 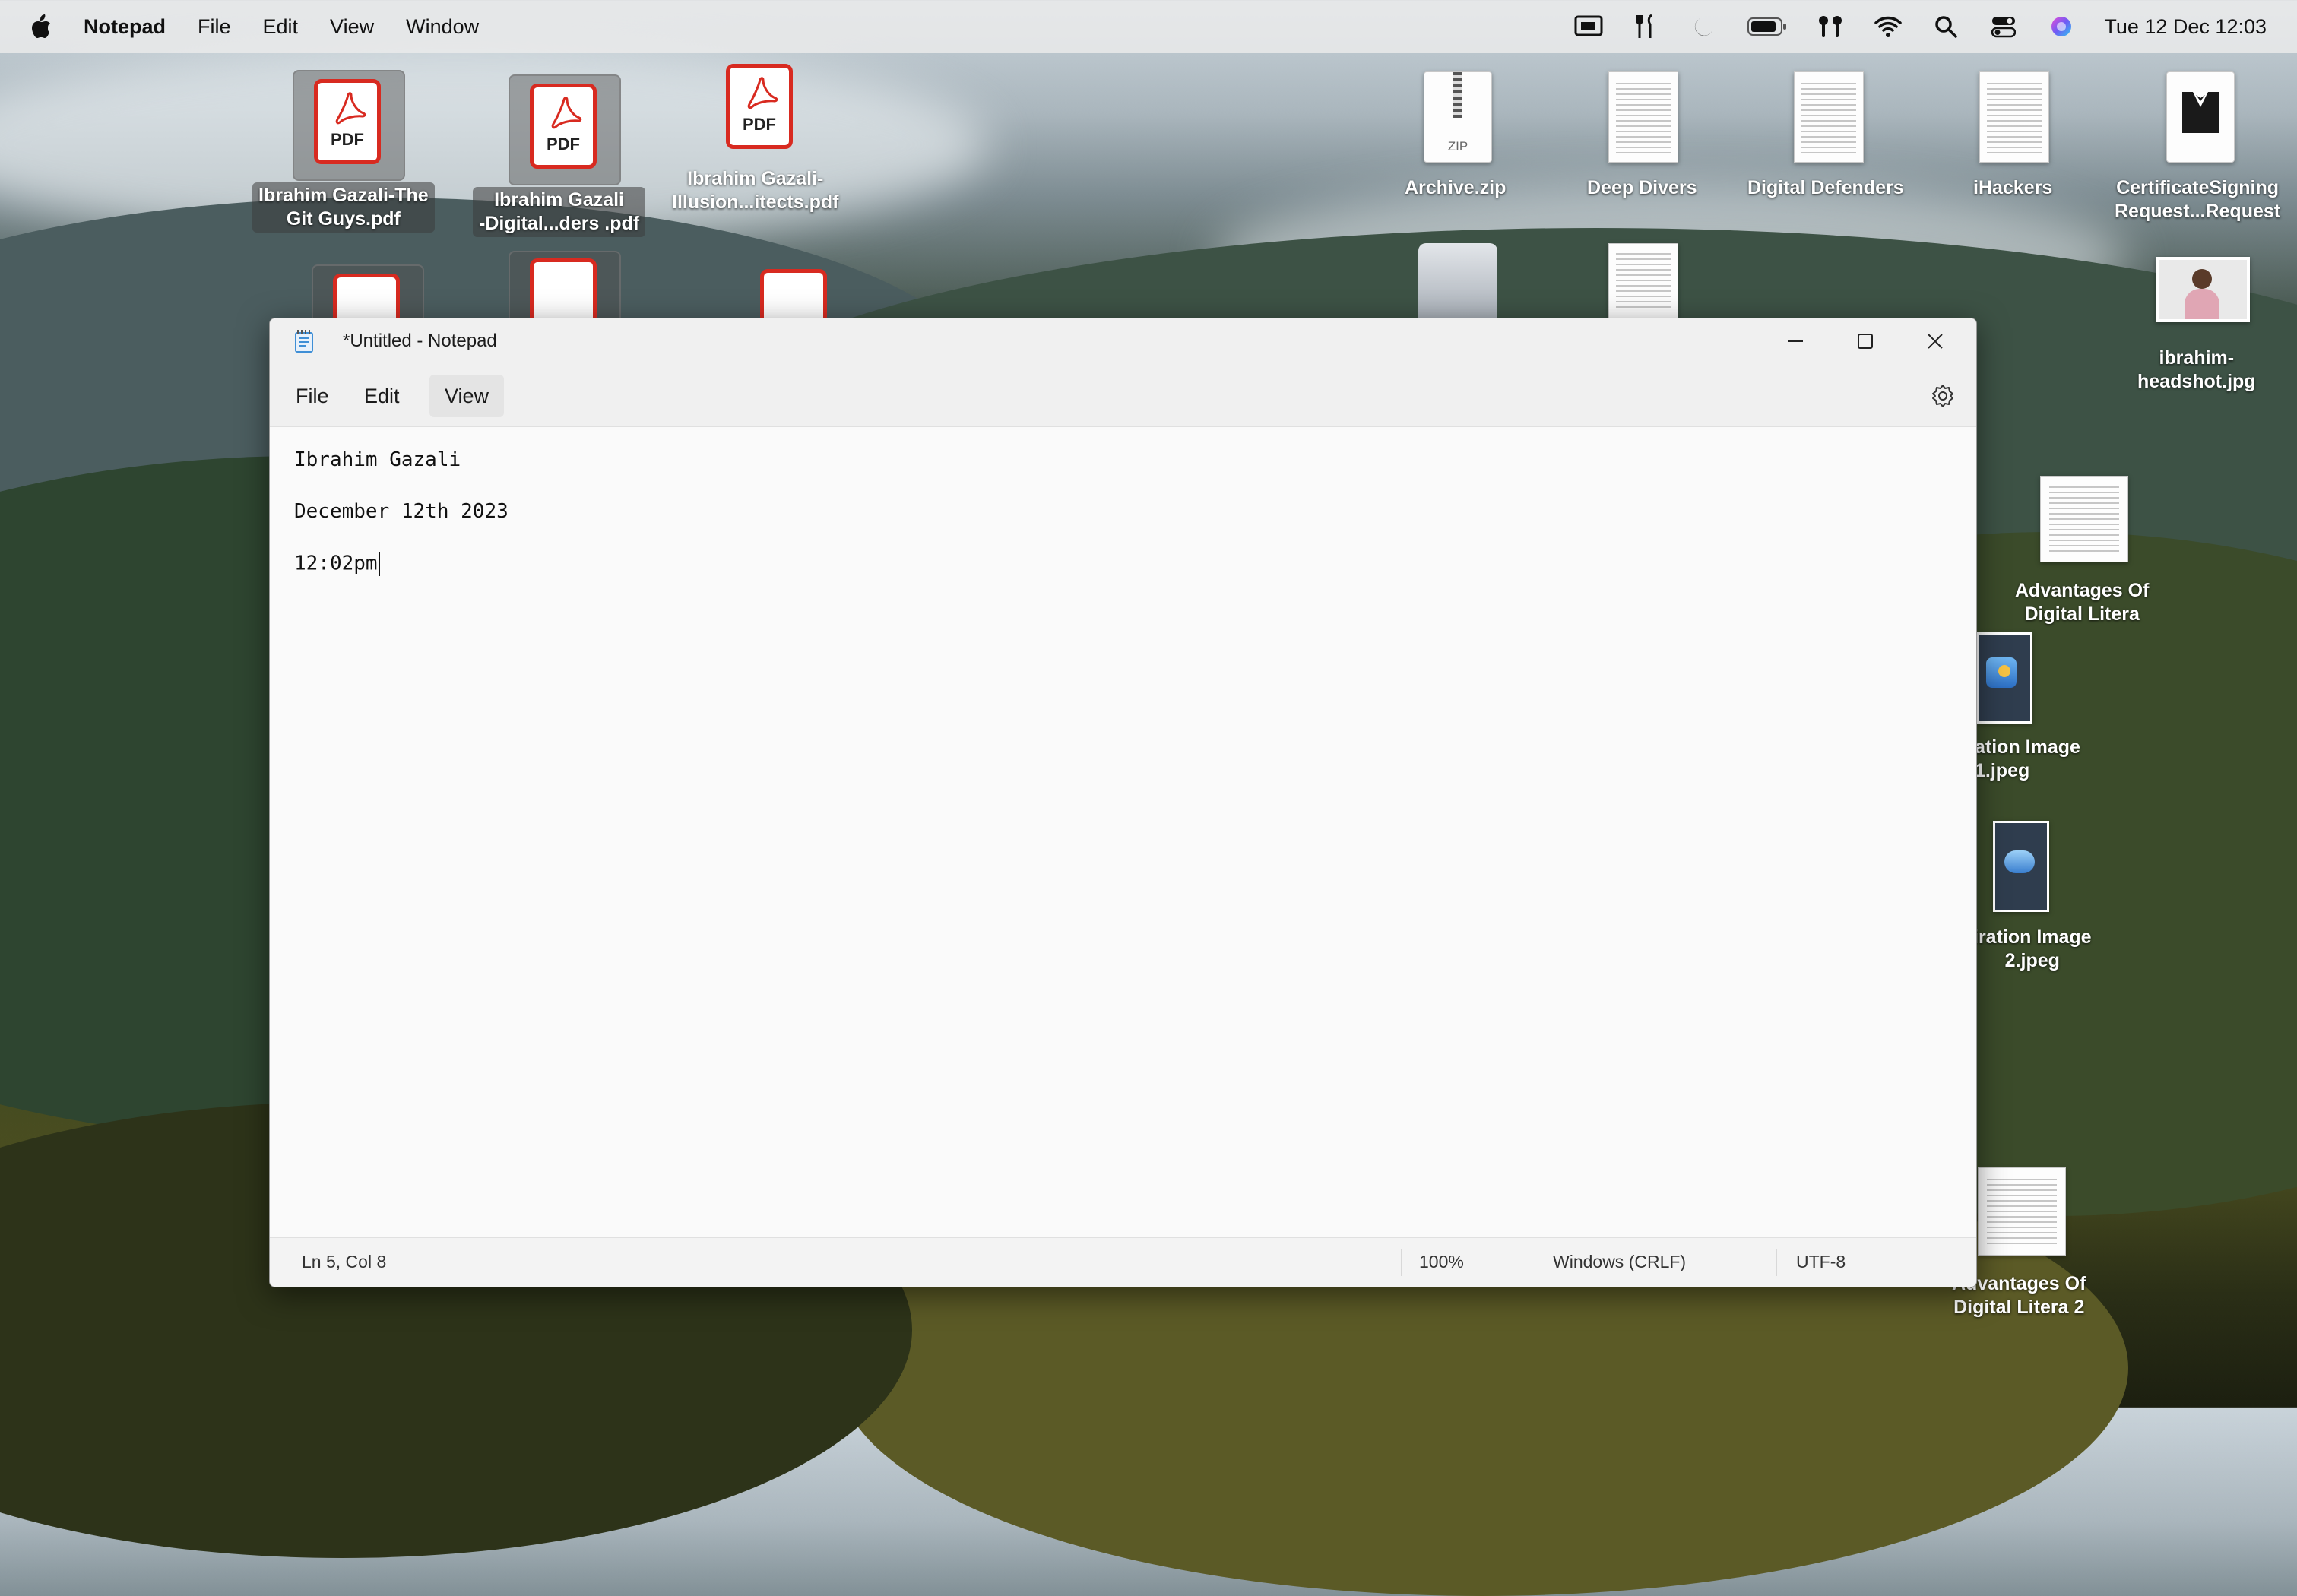 I want to click on desktop-label-line: Archive.zip, so click(x=1456, y=187).